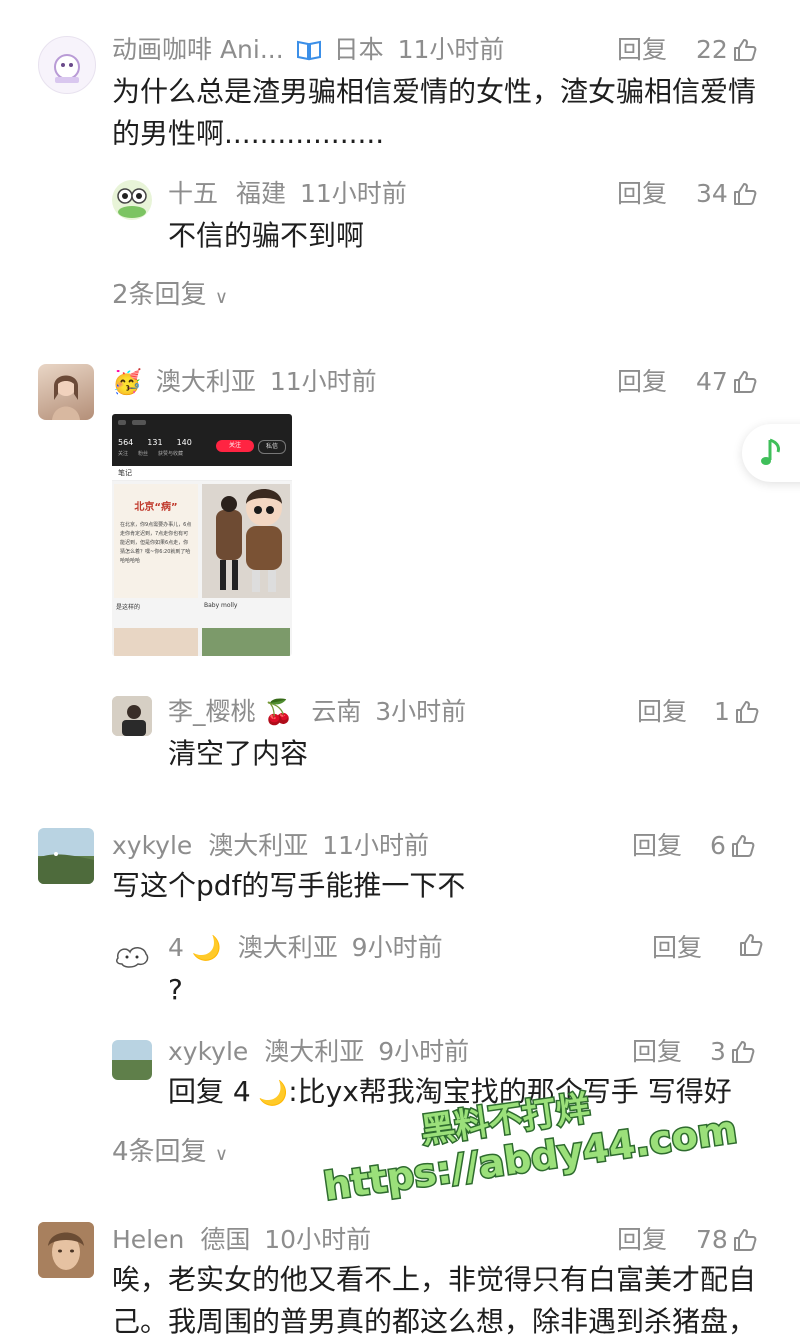 This screenshot has height=1343, width=800. I want to click on comment-text: 为什么总是渣男骗相信爱情的女性，渣女骗相信爱情, so click(434, 91).